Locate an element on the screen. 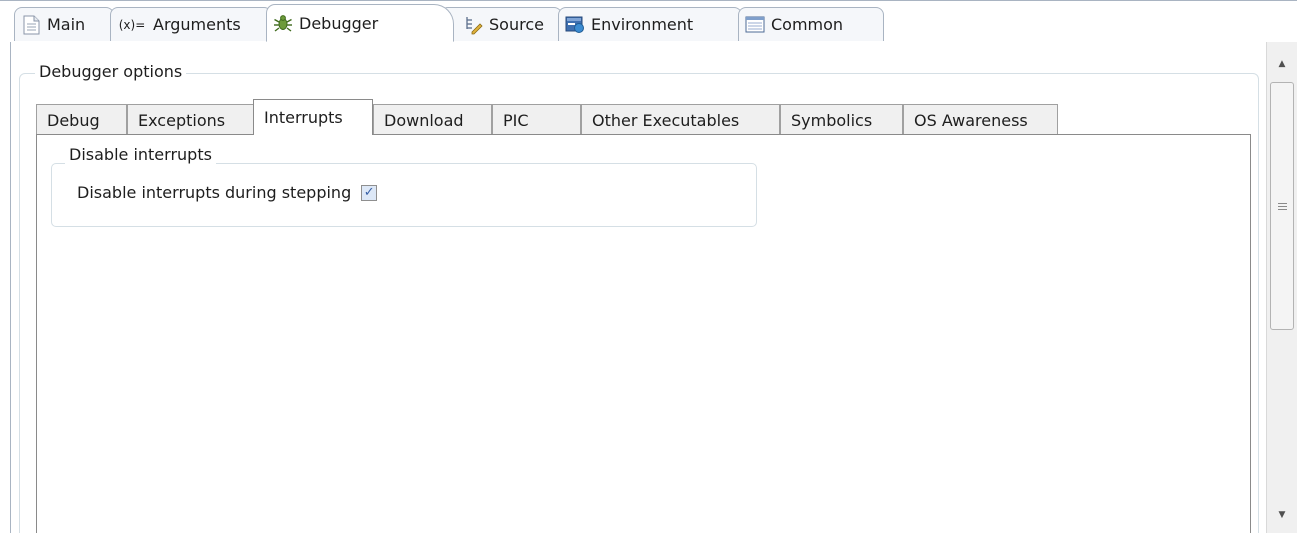  grip-icon is located at coordinates (1282, 206).